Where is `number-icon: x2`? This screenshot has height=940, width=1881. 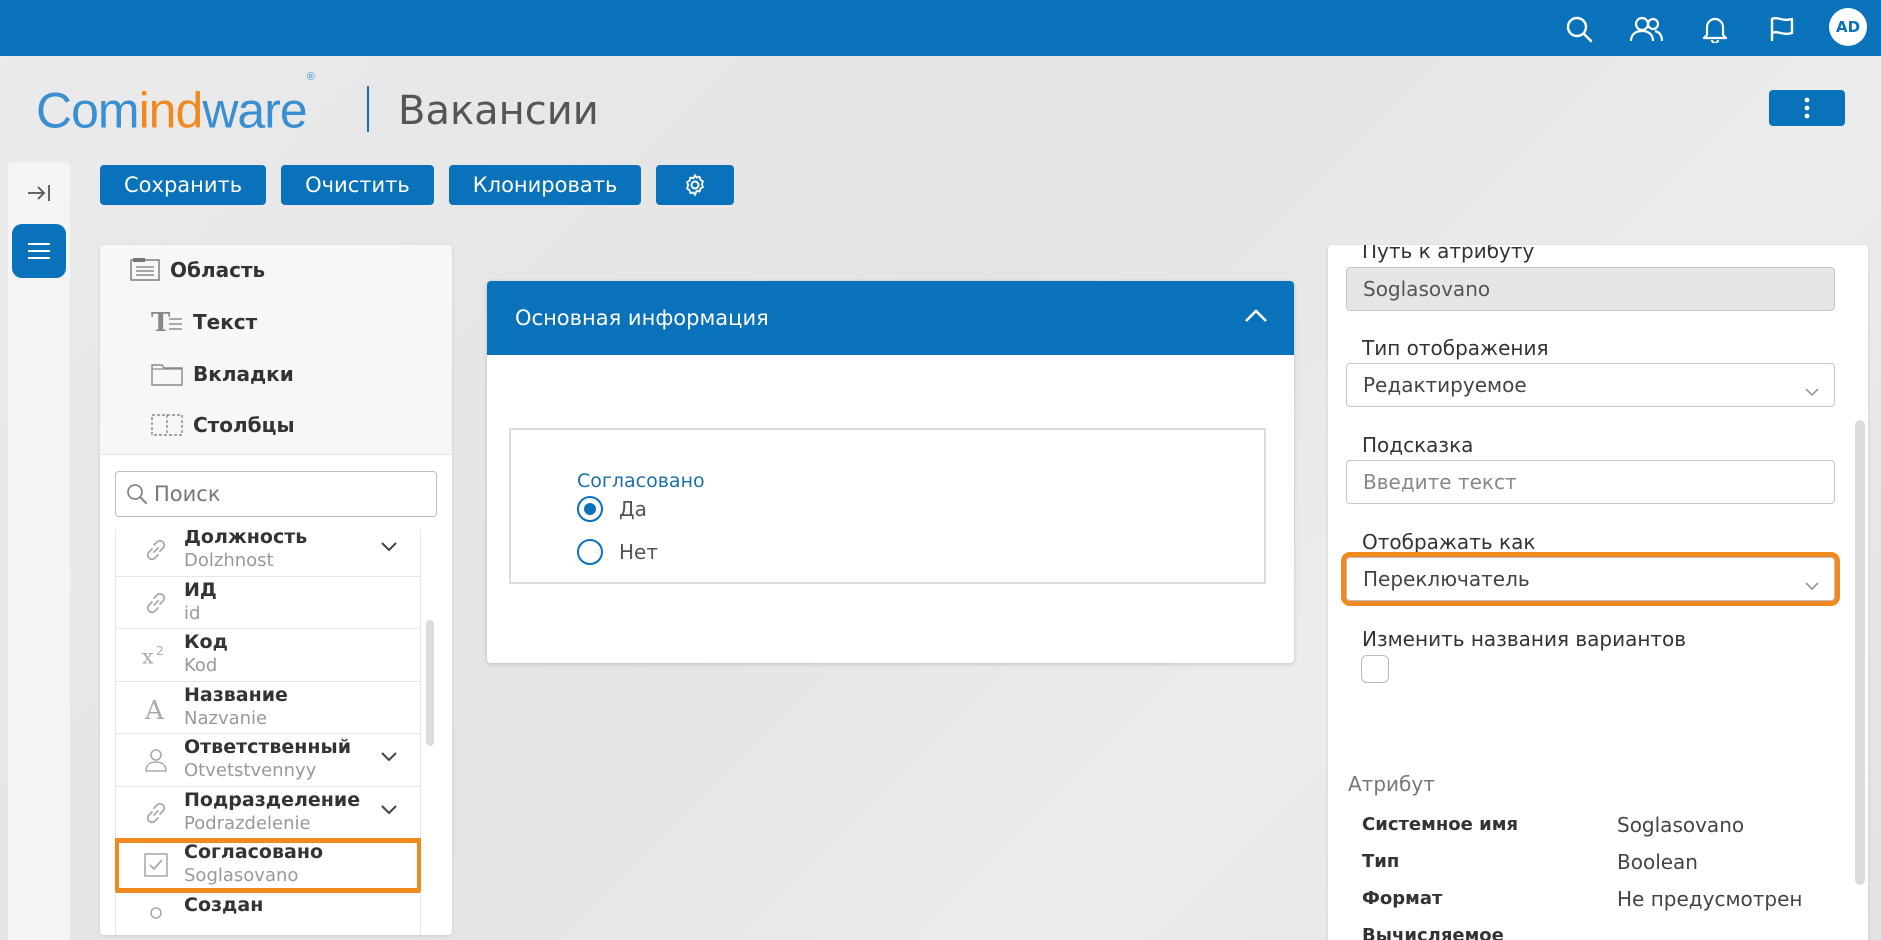 number-icon: x2 is located at coordinates (156, 655).